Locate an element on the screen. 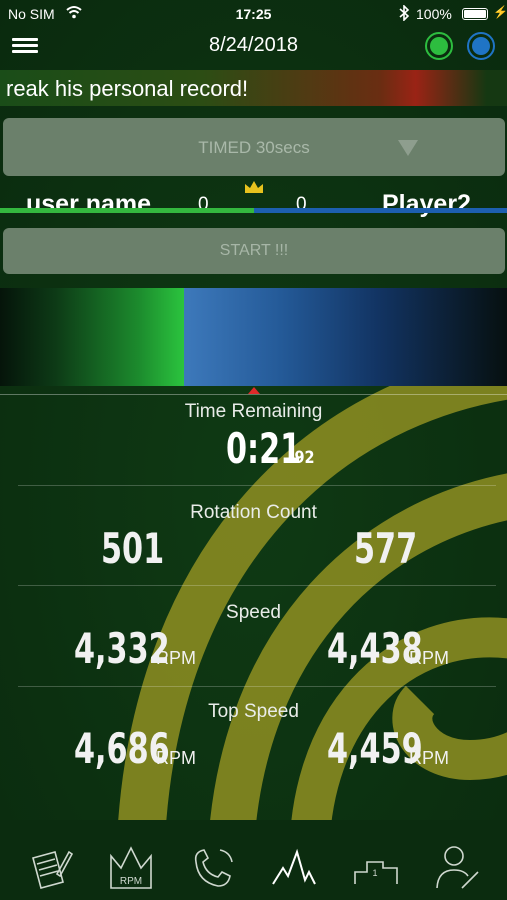 This screenshot has height=900, width=507. graph-icon is located at coordinates (294, 866).